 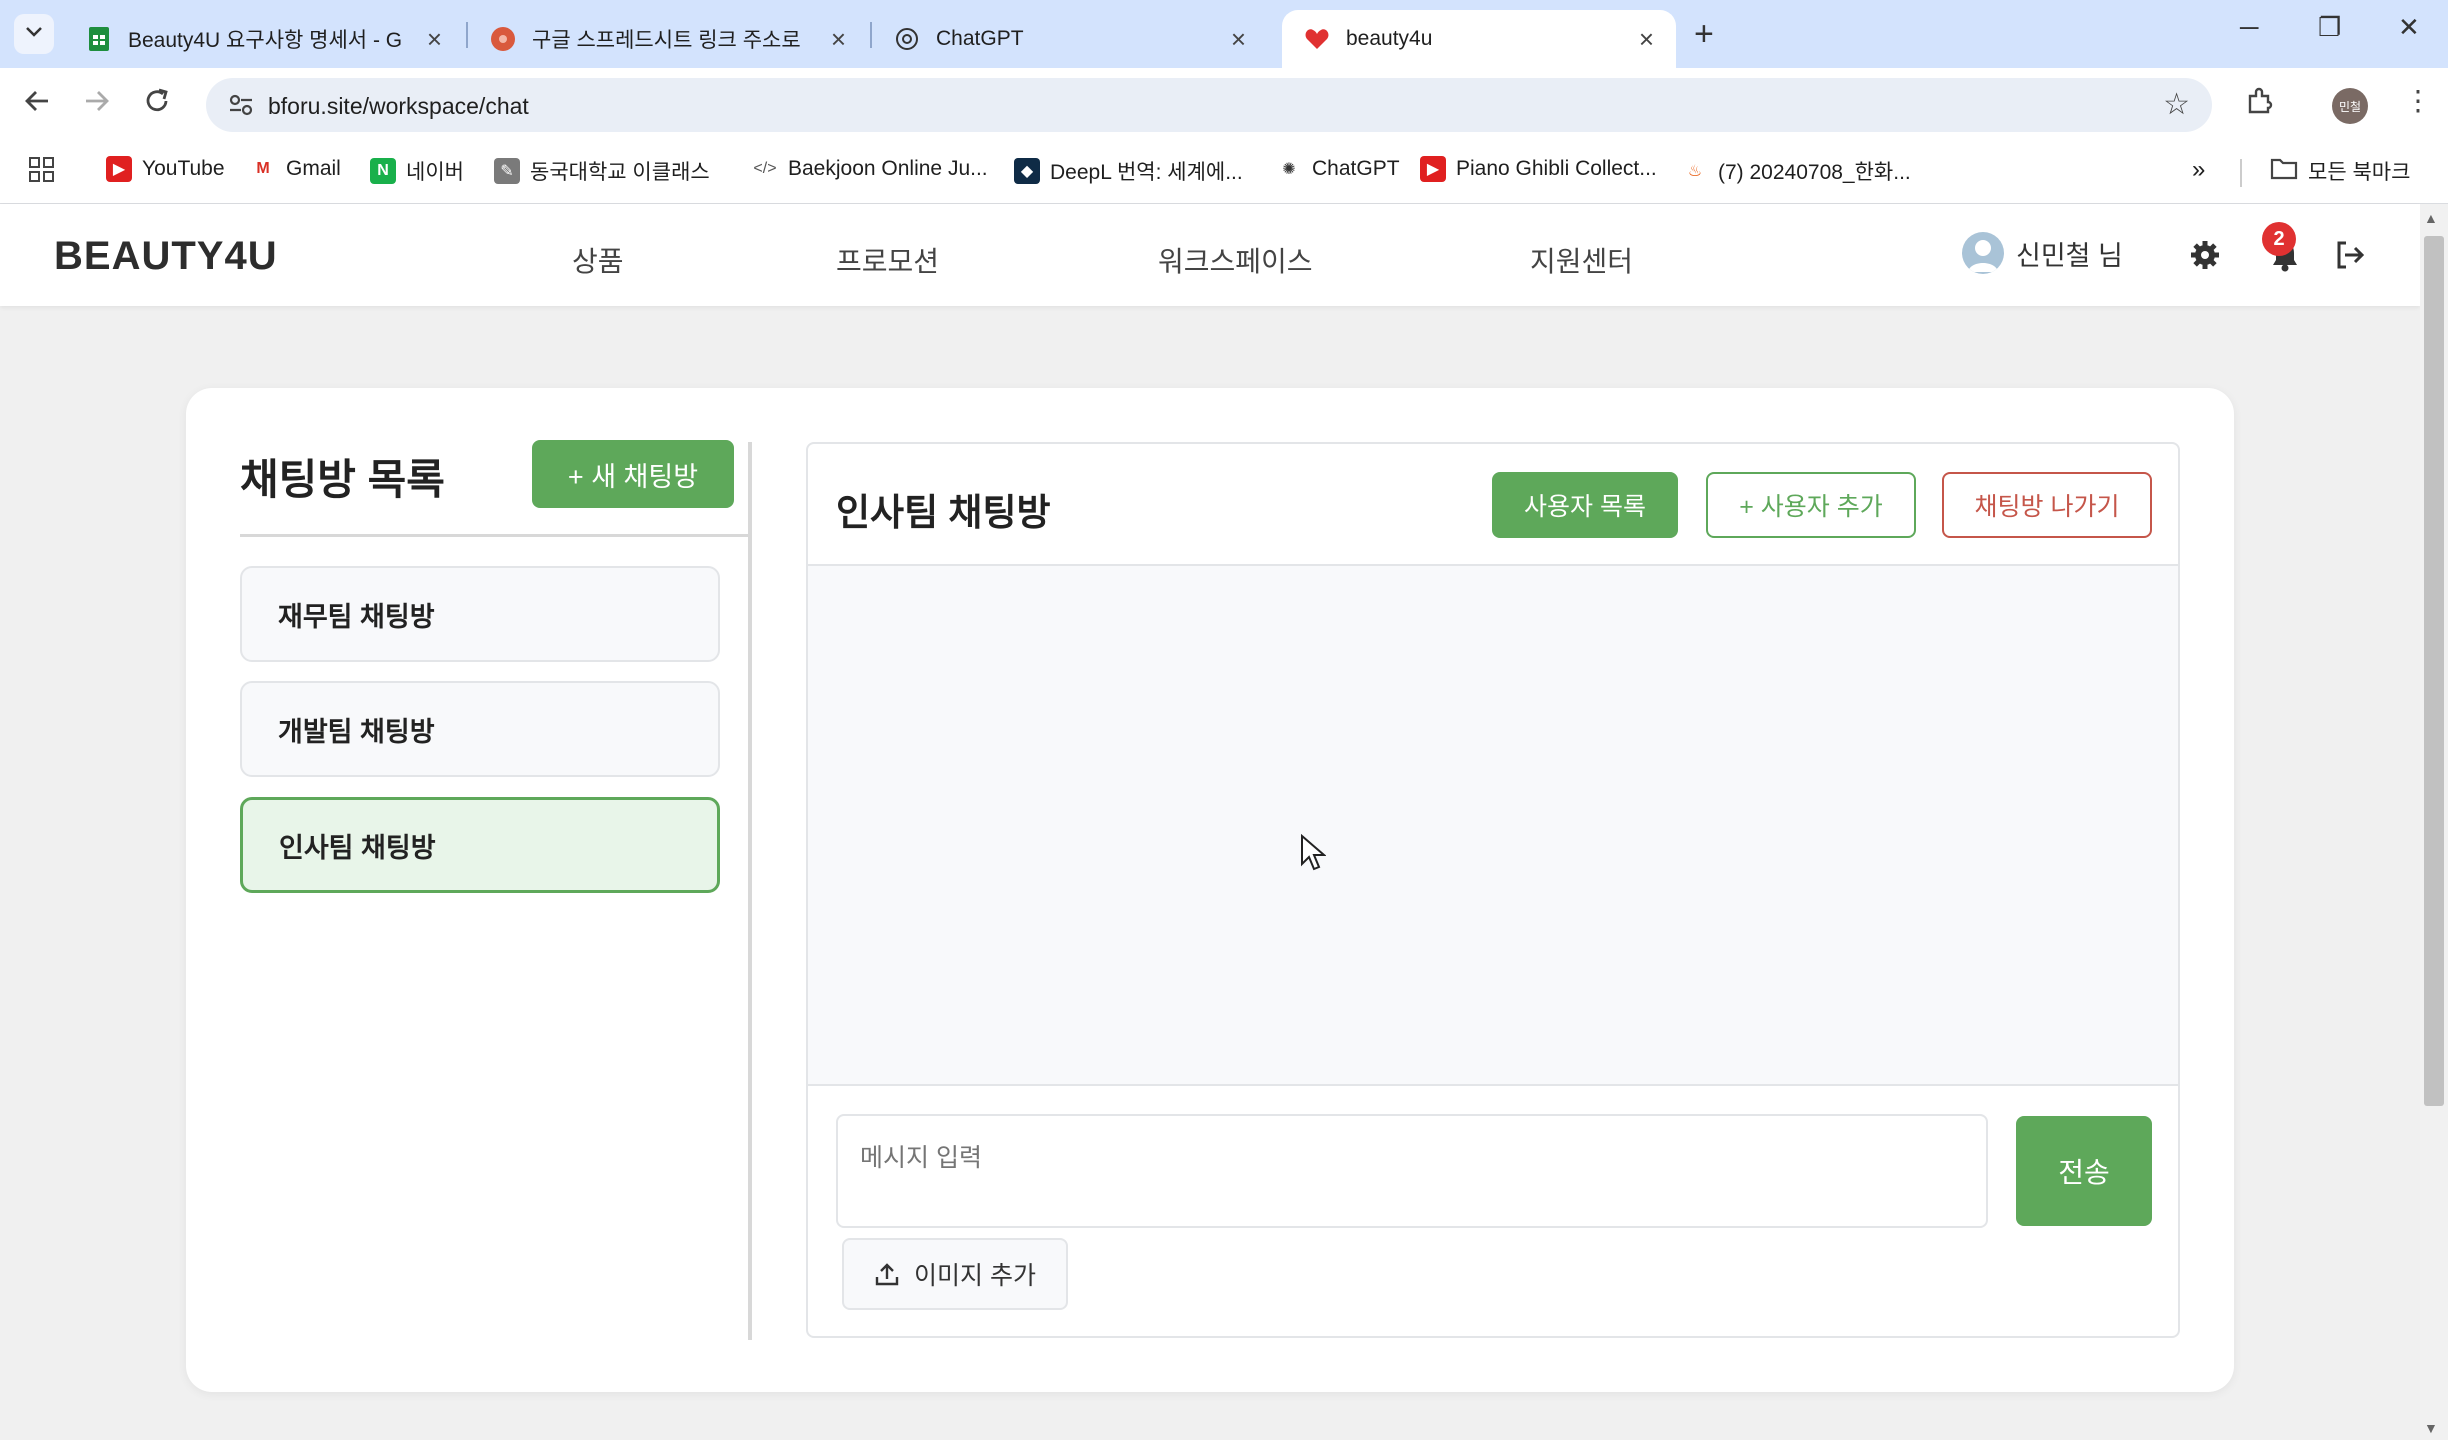 What do you see at coordinates (750, 891) in the screenshot?
I see `sidebar-vertical-divider` at bounding box center [750, 891].